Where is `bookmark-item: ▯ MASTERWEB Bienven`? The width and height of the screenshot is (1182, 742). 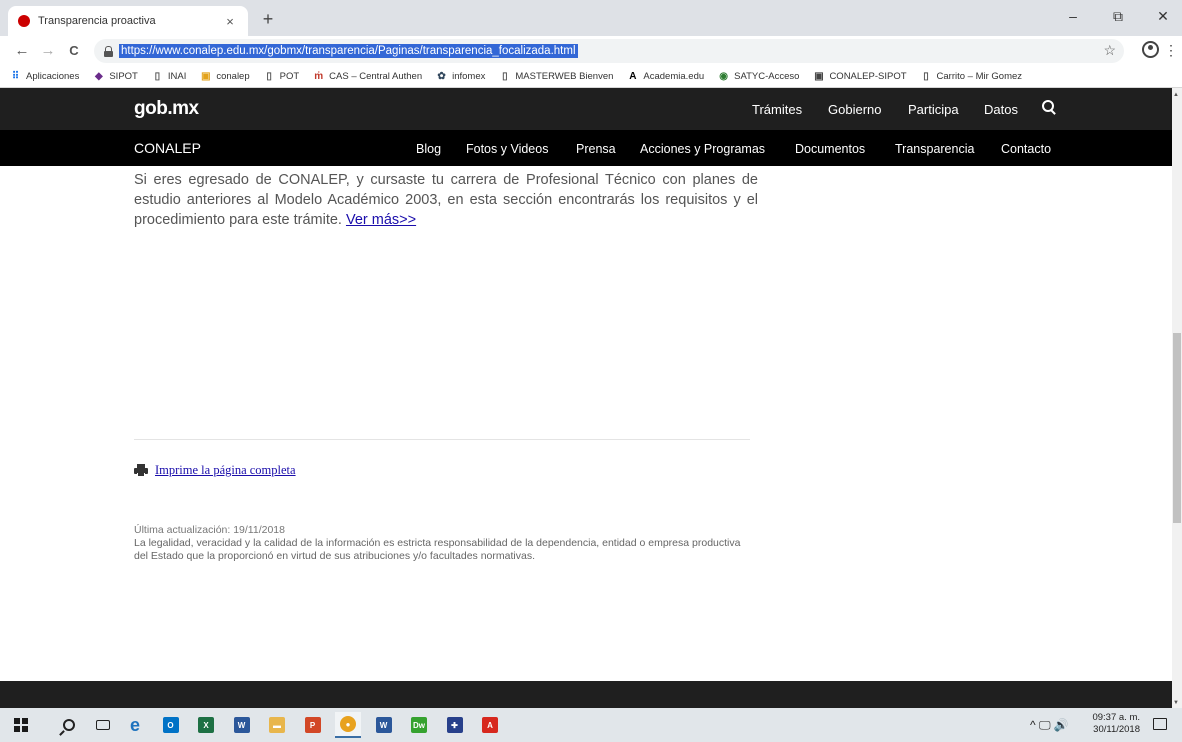
bookmark-item: ▯ MASTERWEB Bienven is located at coordinates (556, 76).